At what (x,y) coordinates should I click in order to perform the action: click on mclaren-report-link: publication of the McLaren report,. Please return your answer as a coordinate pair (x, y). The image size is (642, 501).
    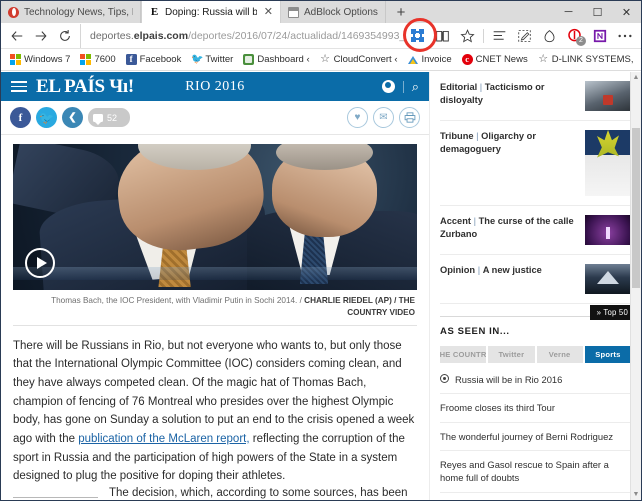
    Looking at the image, I should click on (163, 439).